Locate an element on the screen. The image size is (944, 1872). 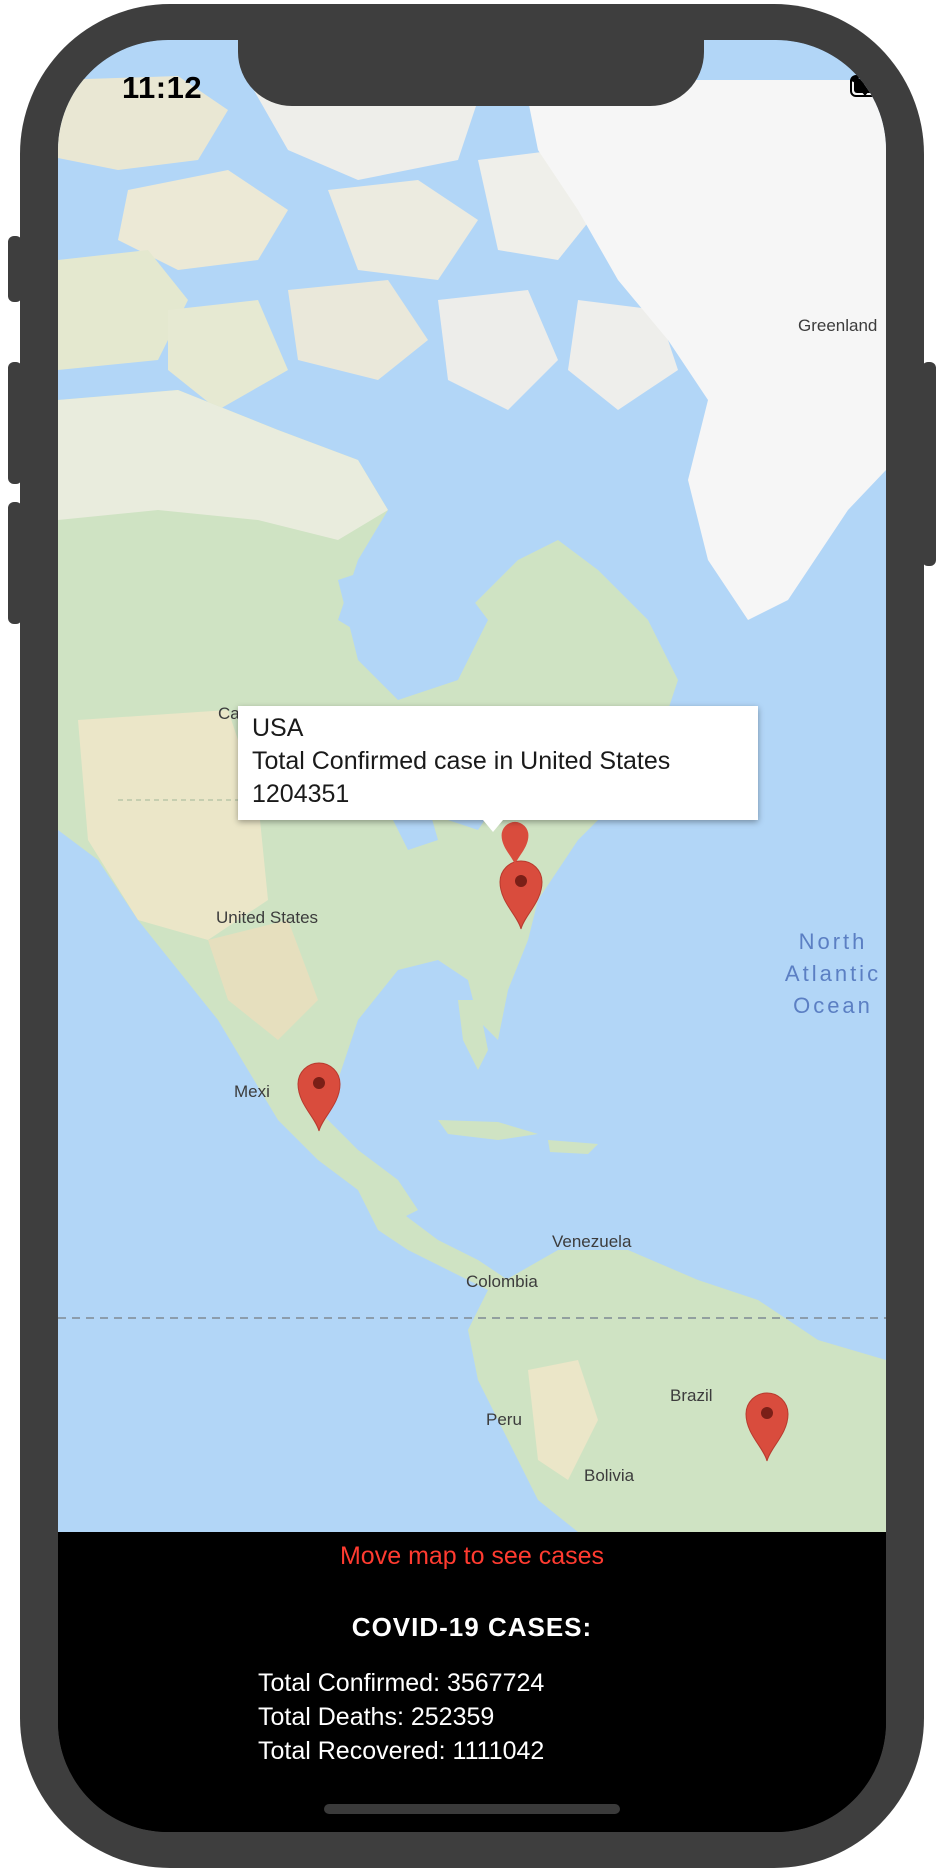
ocean-label-line: North is located at coordinates (833, 941).